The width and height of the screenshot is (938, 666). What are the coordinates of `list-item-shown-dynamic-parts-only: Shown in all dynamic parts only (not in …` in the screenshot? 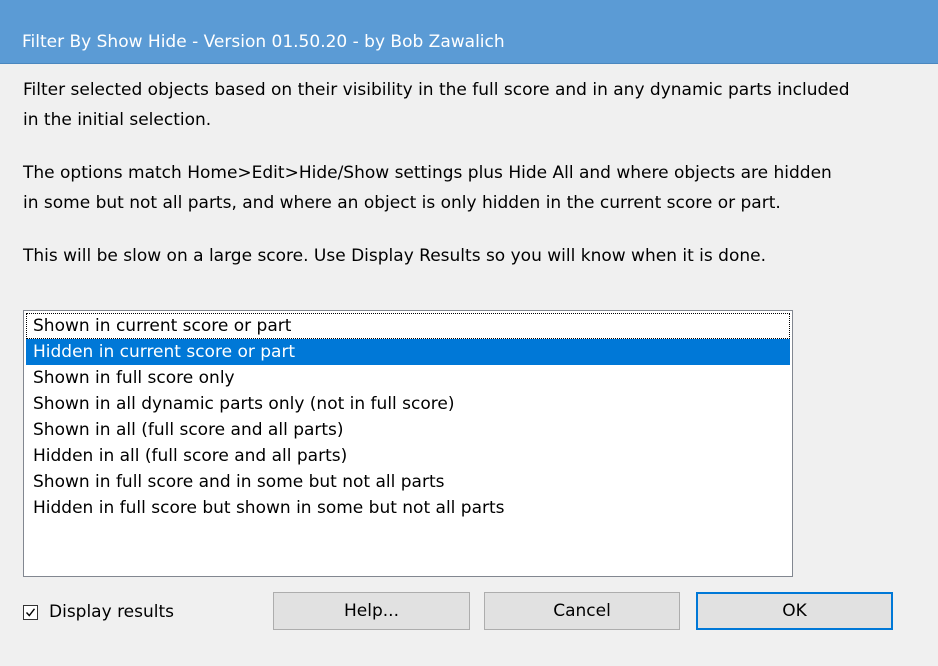 It's located at (408, 404).